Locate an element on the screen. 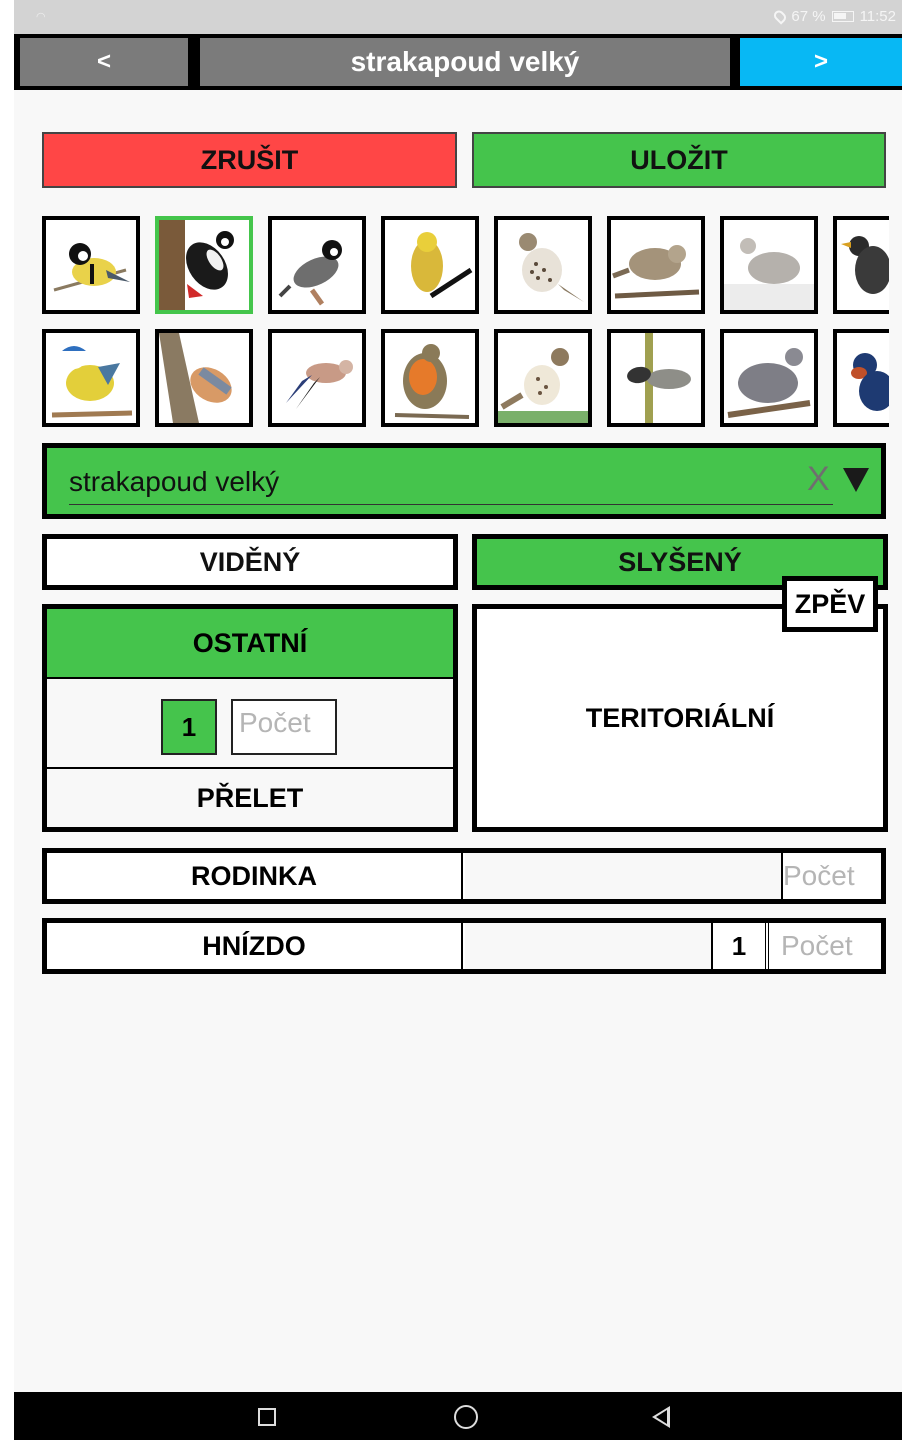  dropdown-arrow-icon is located at coordinates (856, 480).